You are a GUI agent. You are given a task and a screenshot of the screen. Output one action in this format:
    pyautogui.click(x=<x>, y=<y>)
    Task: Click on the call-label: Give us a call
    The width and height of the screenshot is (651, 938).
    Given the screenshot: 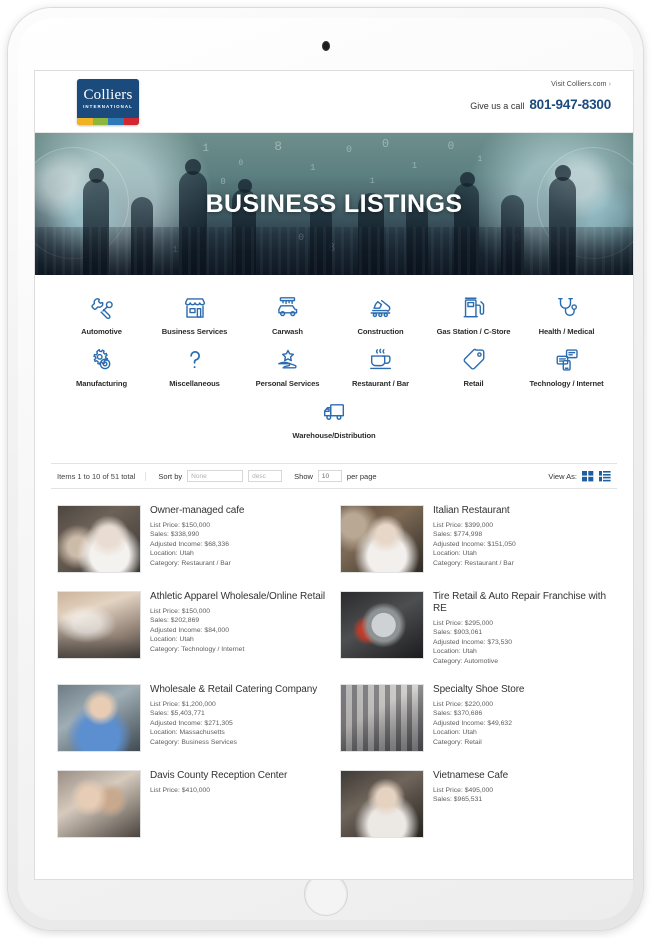 What is the action you would take?
    pyautogui.click(x=497, y=106)
    